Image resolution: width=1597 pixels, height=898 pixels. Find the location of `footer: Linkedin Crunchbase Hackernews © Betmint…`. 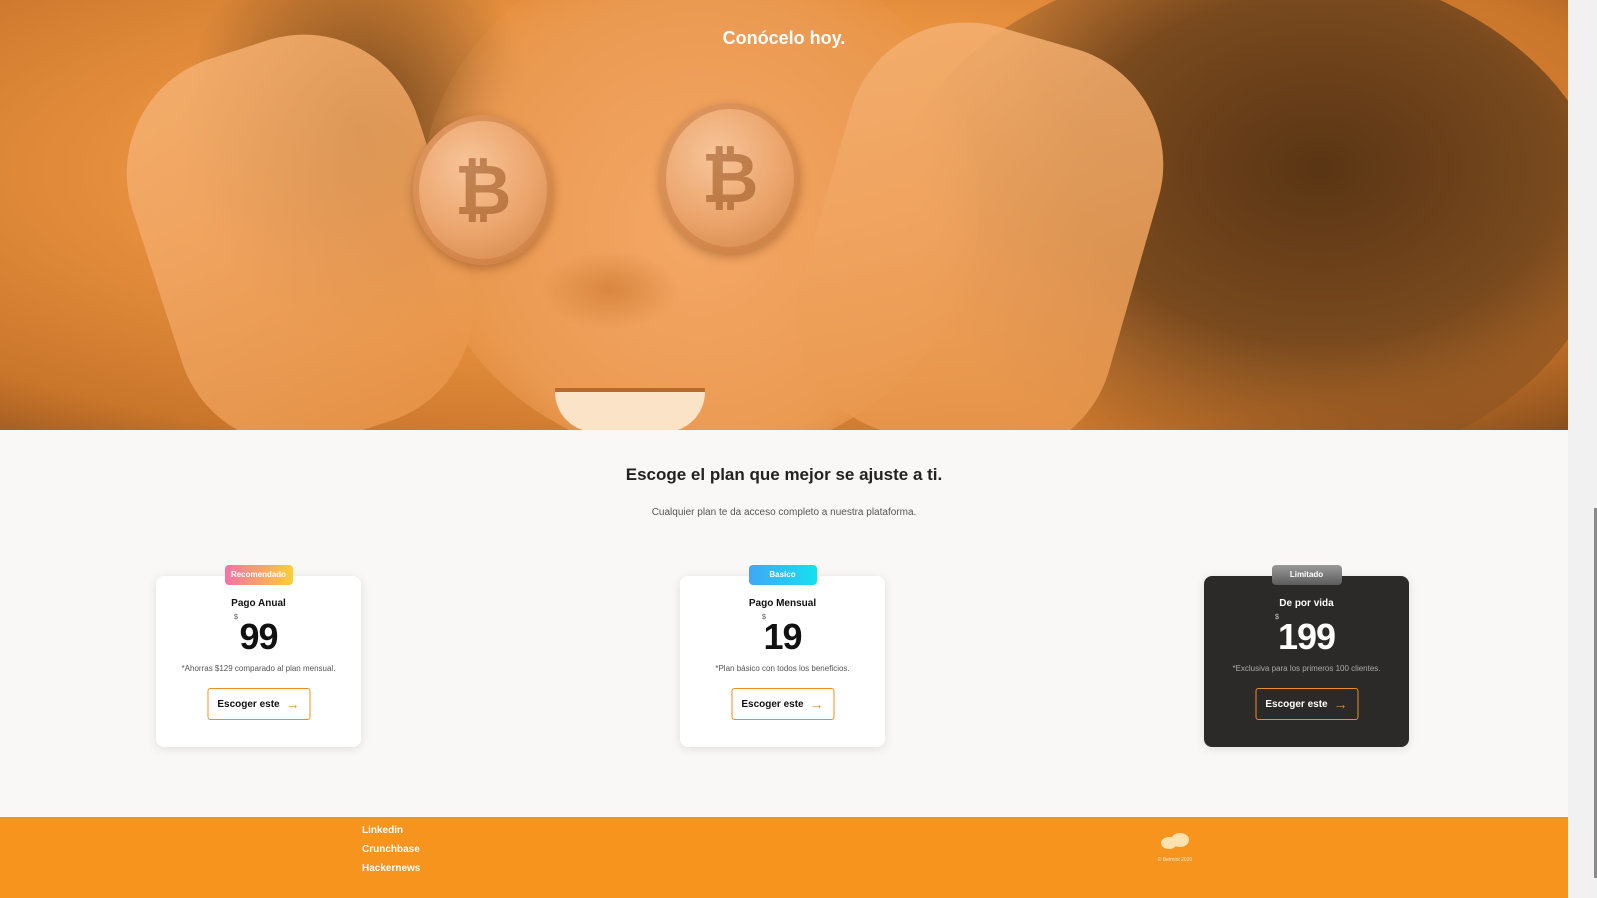

footer: Linkedin Crunchbase Hackernews © Betmint… is located at coordinates (784, 857).